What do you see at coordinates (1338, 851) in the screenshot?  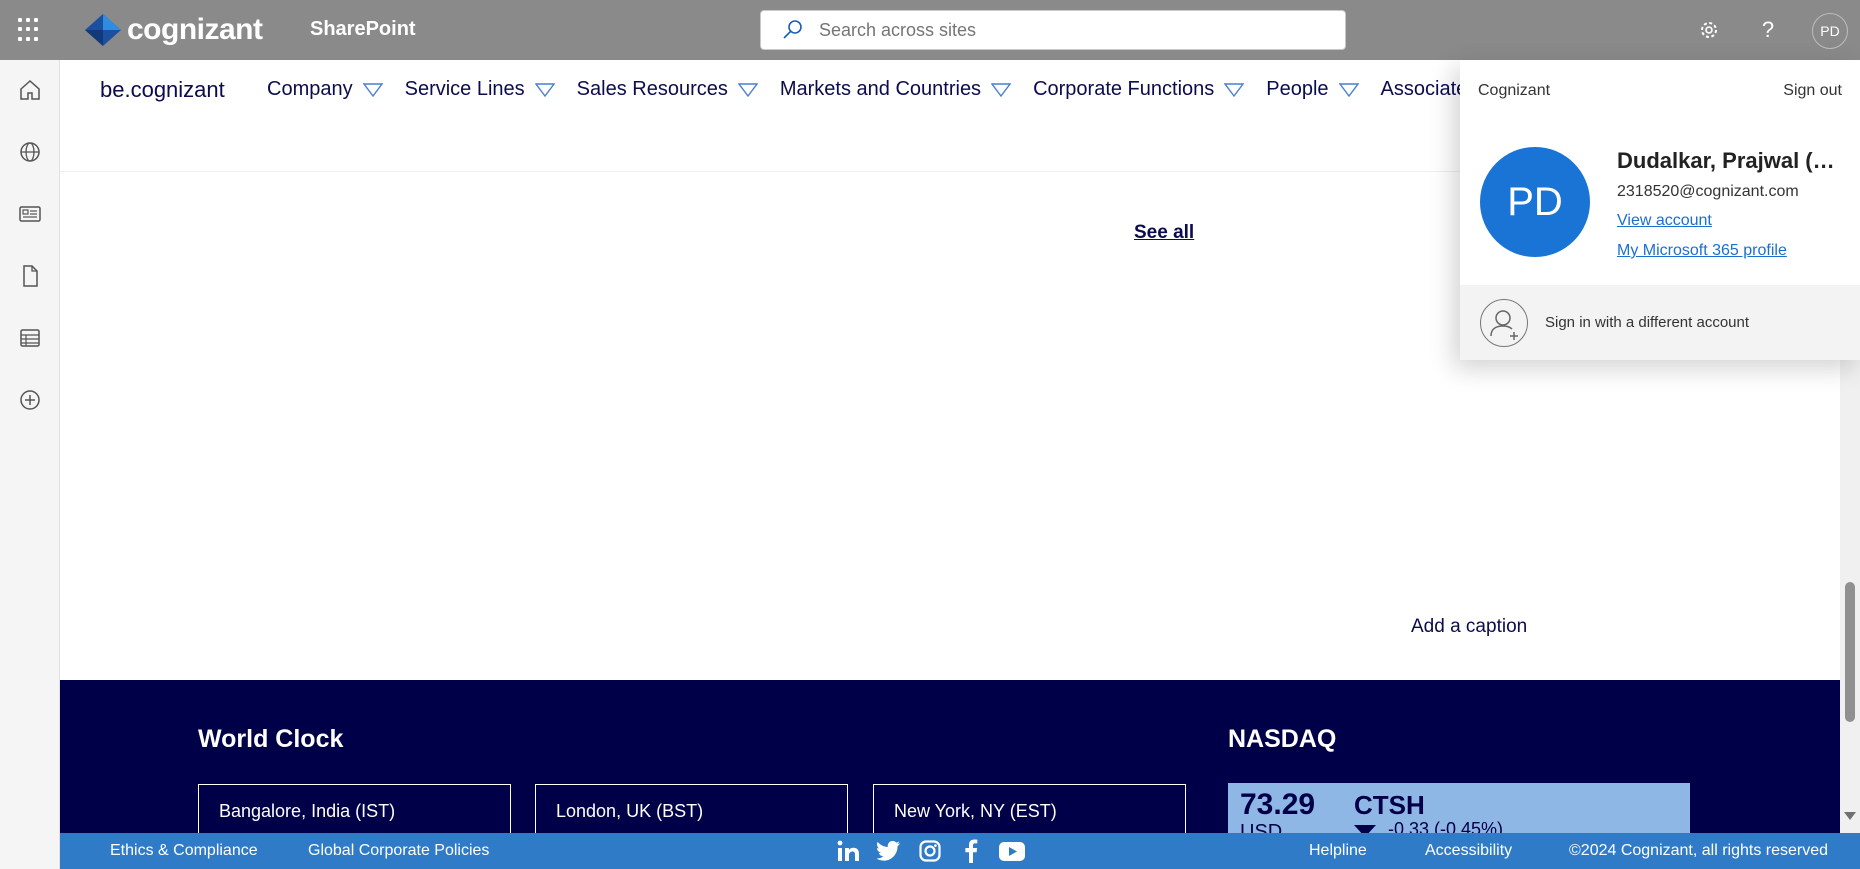 I see `helpline-link: Helpline` at bounding box center [1338, 851].